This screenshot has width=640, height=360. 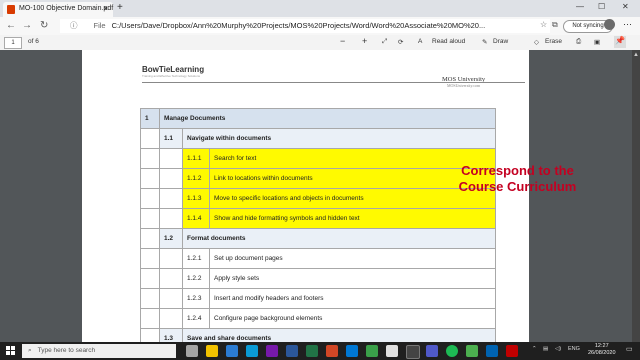 I want to click on brand-name: BowTieLearning, so click(x=173, y=69).